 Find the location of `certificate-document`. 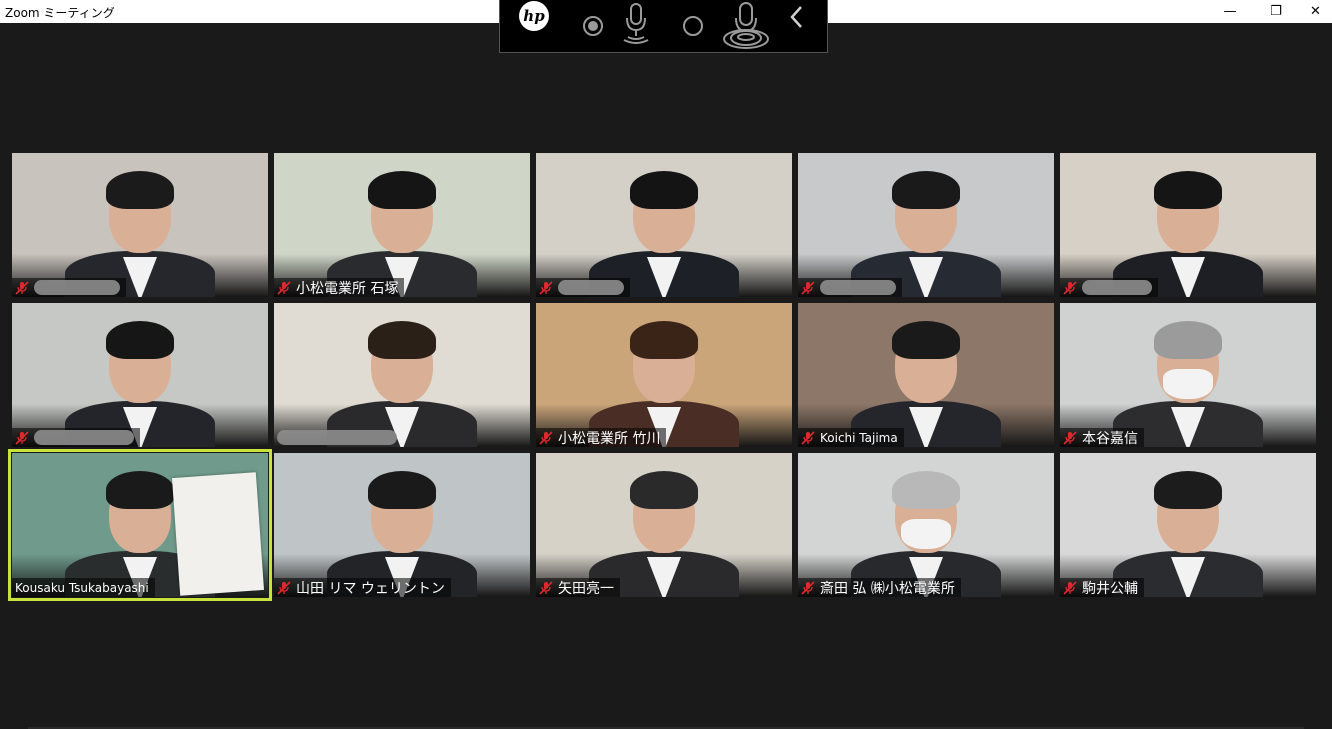

certificate-document is located at coordinates (218, 534).